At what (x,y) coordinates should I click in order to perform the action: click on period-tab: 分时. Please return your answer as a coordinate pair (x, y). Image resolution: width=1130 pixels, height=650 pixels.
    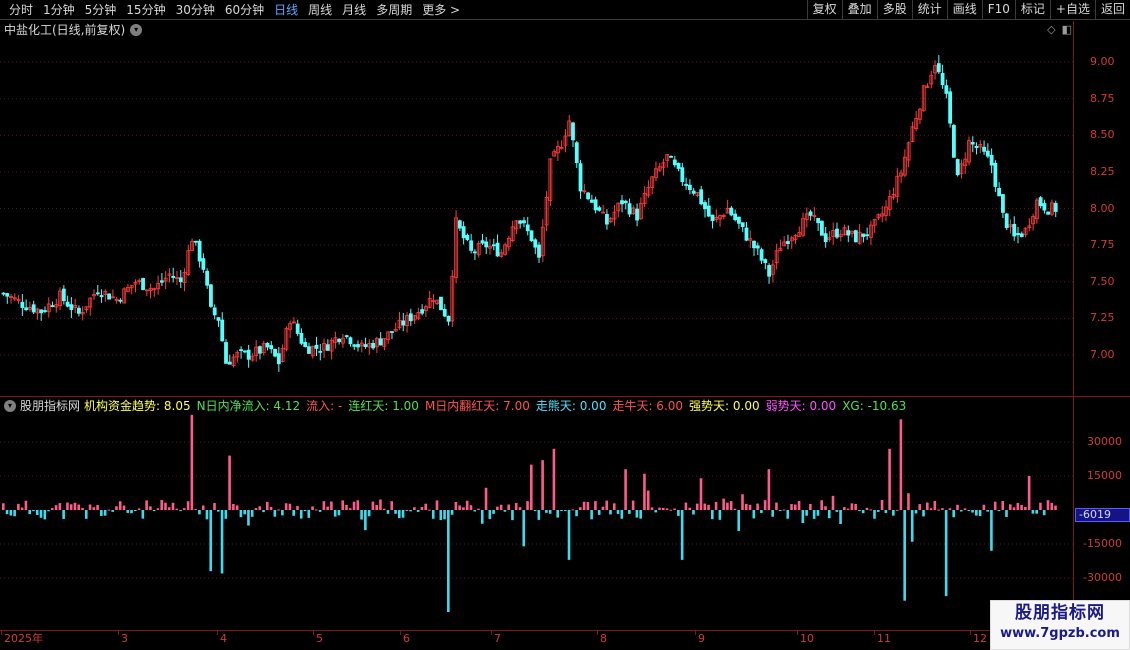
    Looking at the image, I should click on (21, 10).